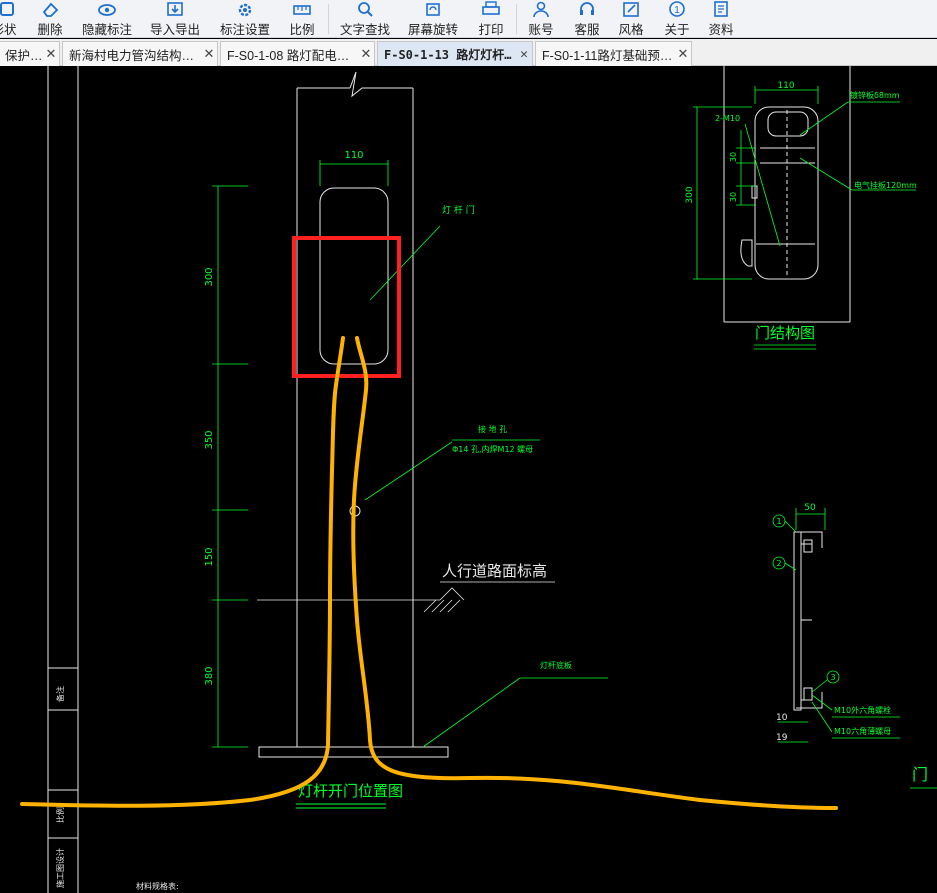  Describe the element at coordinates (157, 886) in the screenshot. I see `material-spec-label: 材料规格表:` at that location.